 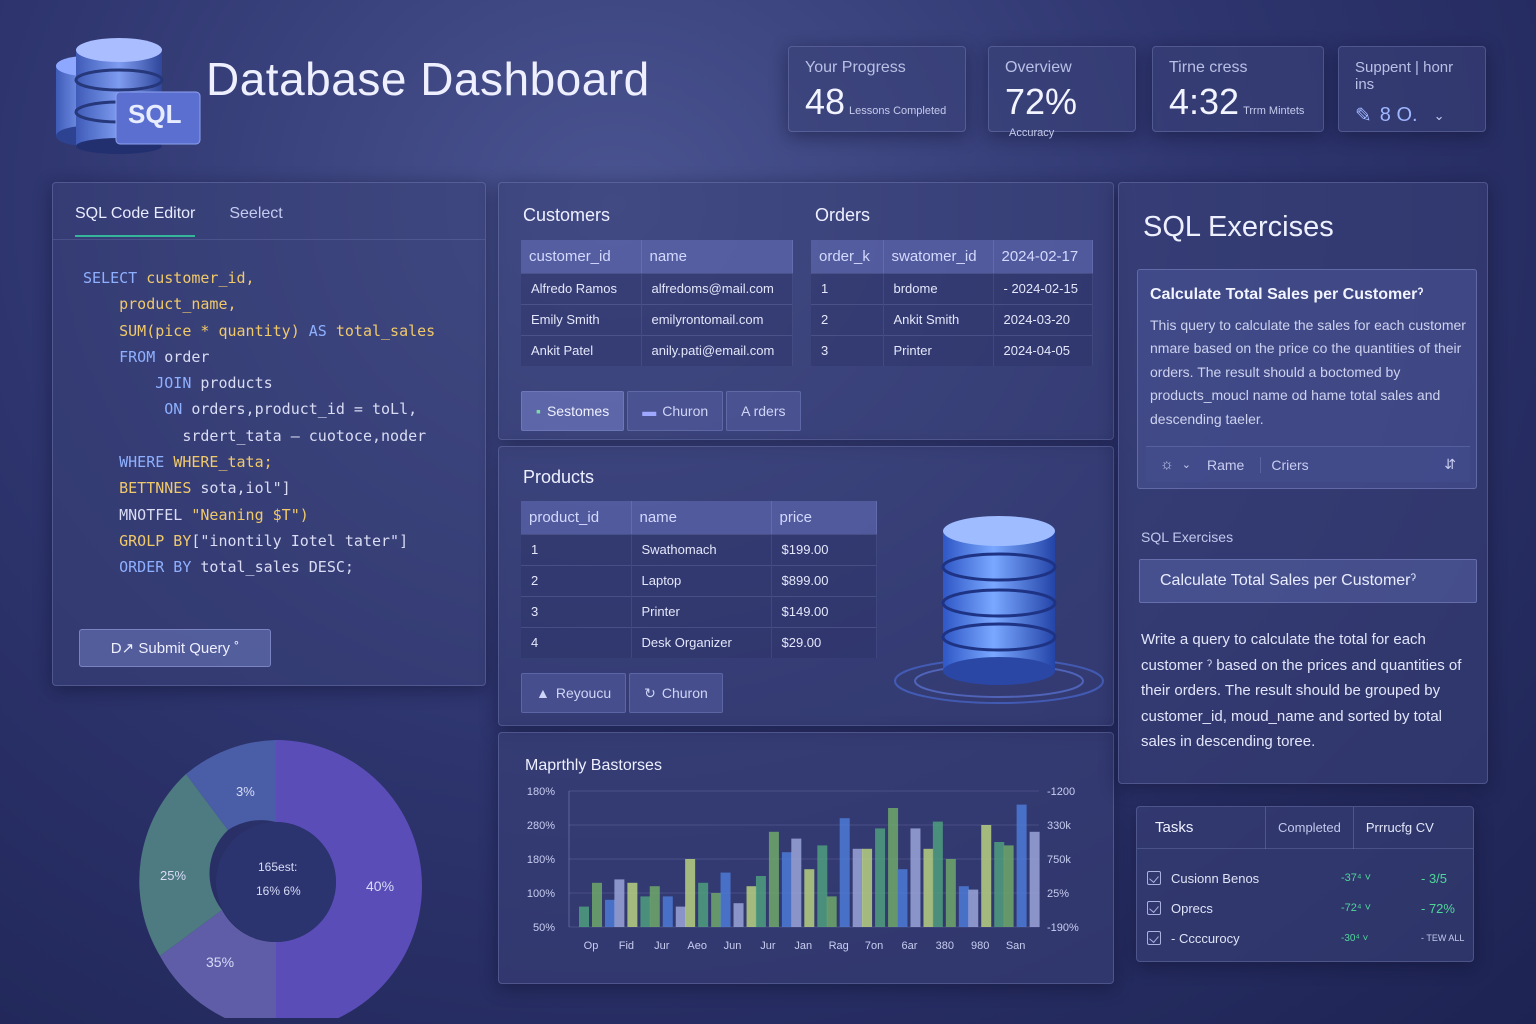 What do you see at coordinates (581, 256) in the screenshot?
I see `column-header: customer_id` at bounding box center [581, 256].